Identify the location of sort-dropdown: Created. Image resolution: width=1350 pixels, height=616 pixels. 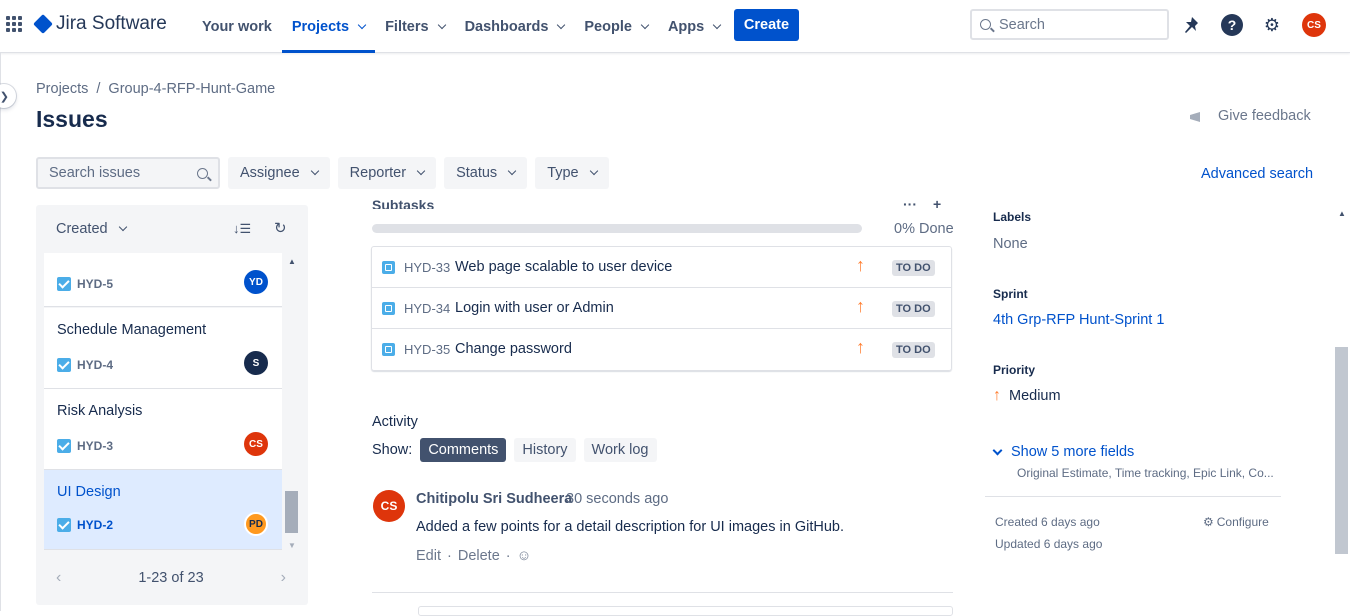
(91, 229).